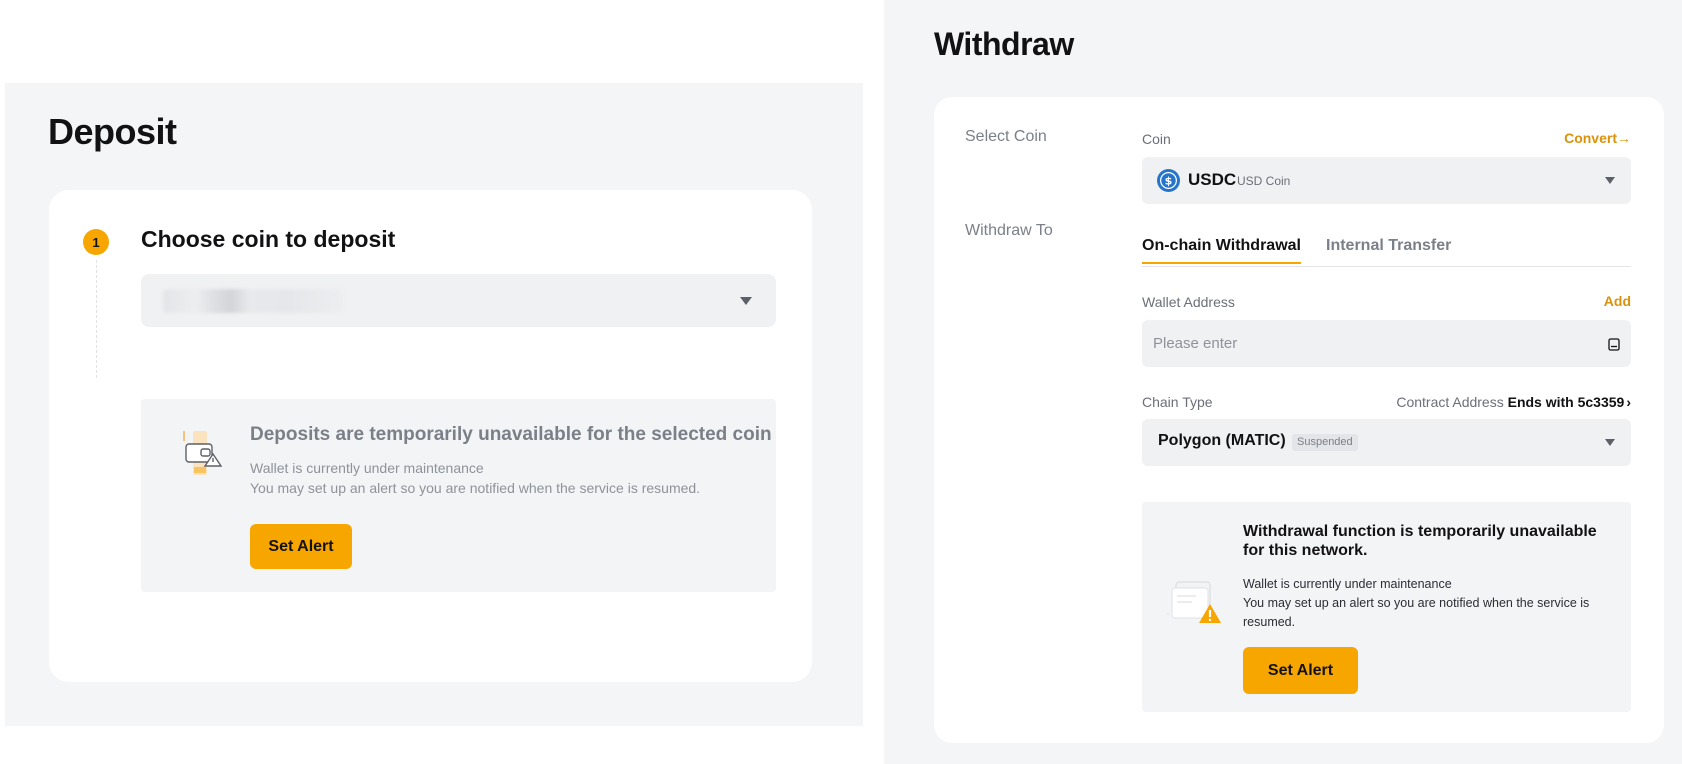  What do you see at coordinates (1194, 602) in the screenshot?
I see `card-warning-icon` at bounding box center [1194, 602].